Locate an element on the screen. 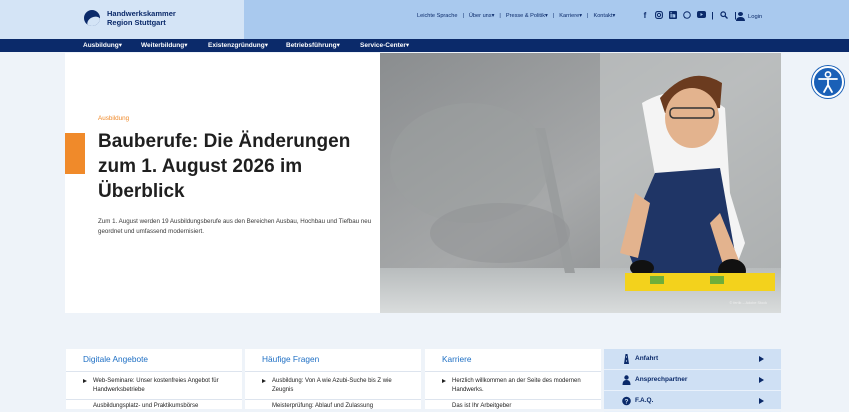 The image size is (849, 412). quick-link-label: F.A.Q. is located at coordinates (644, 400).